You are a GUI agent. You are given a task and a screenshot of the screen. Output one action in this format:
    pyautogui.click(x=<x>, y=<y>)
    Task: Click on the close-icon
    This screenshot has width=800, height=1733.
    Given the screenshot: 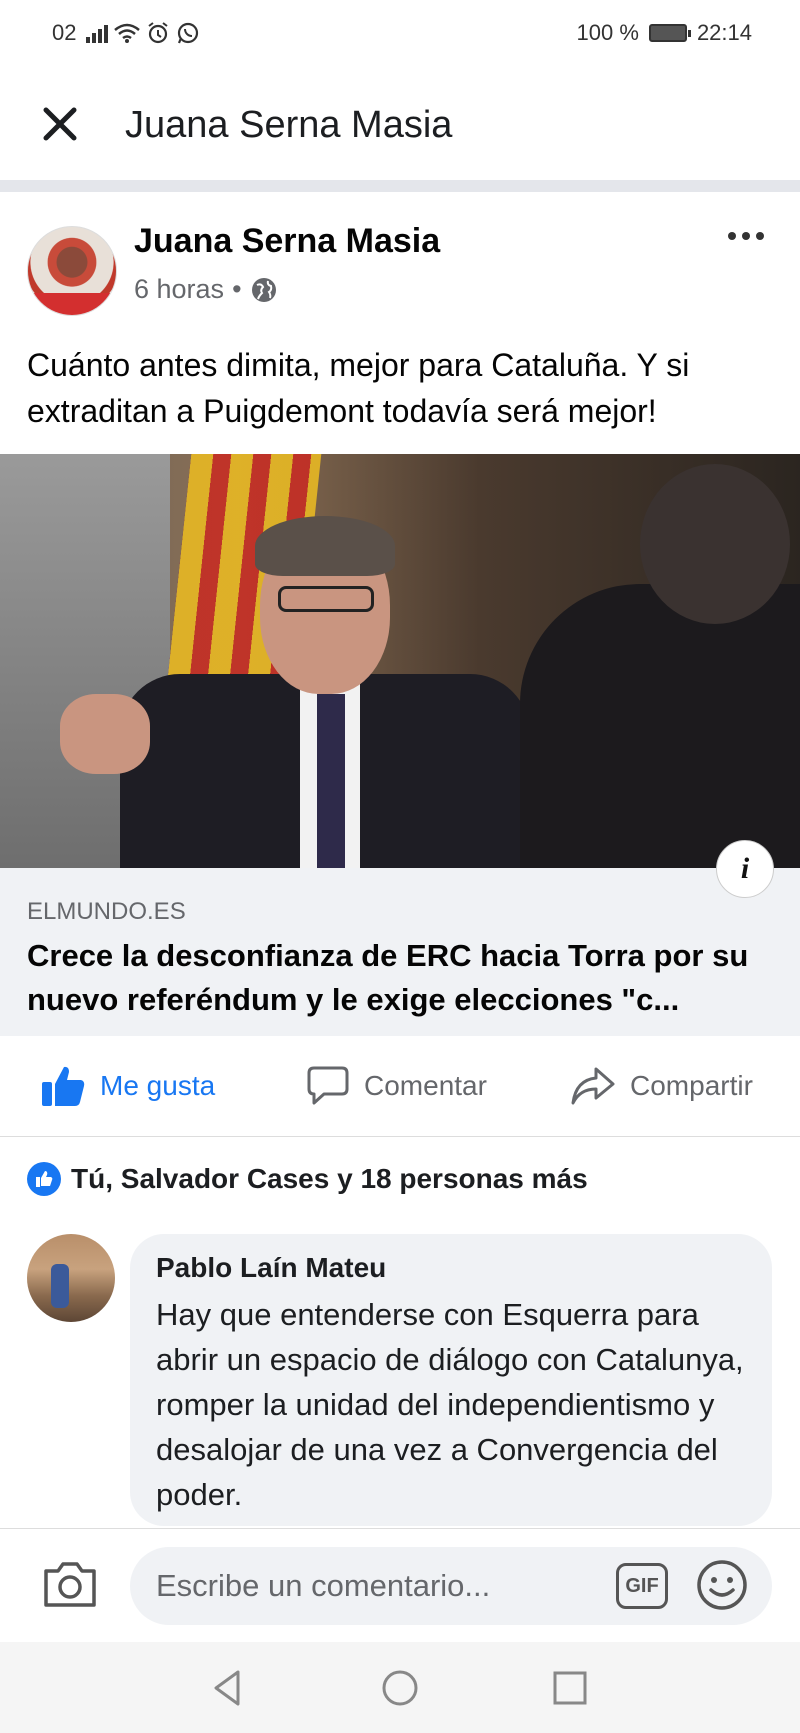 What is the action you would take?
    pyautogui.click(x=60, y=124)
    